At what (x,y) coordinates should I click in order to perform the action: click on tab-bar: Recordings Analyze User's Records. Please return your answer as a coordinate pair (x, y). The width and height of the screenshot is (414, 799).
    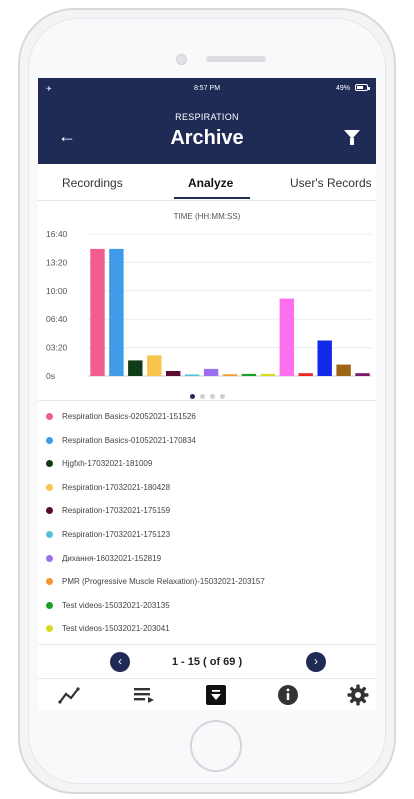
    Looking at the image, I should click on (207, 182).